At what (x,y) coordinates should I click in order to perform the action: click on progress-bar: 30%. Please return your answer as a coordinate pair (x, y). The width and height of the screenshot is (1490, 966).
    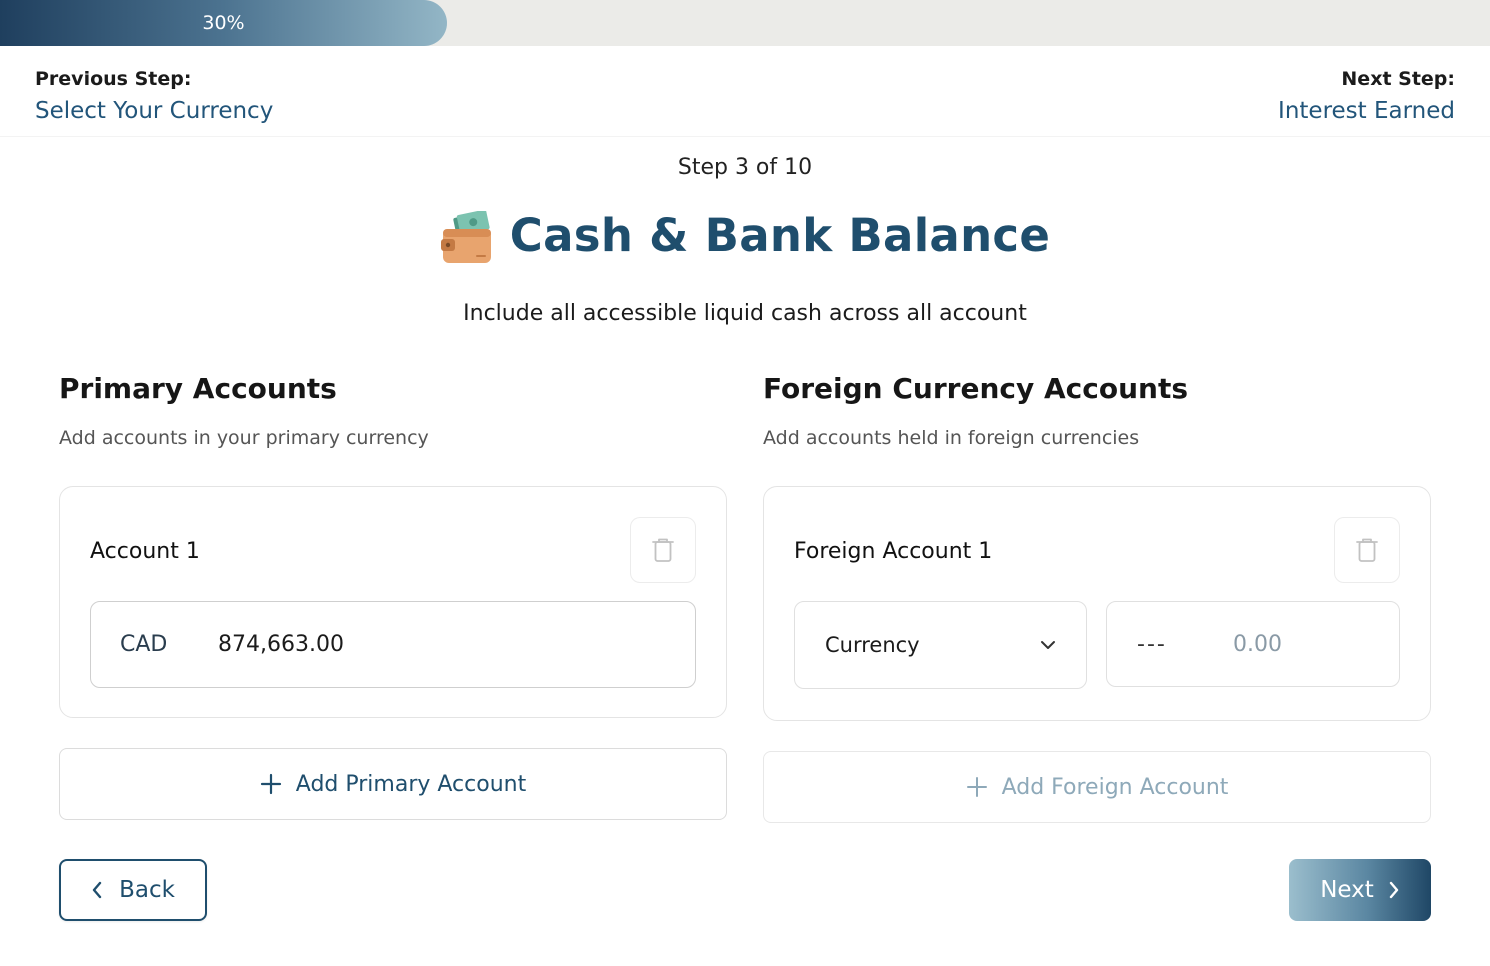
    Looking at the image, I should click on (745, 23).